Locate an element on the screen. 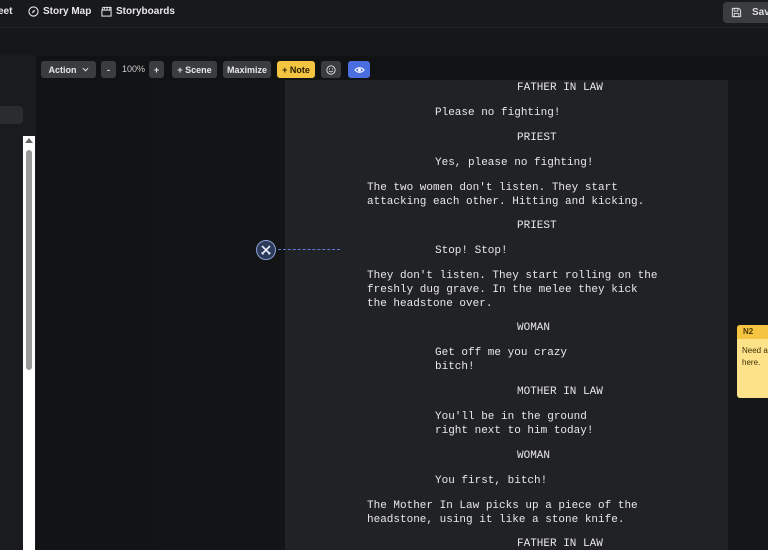 This screenshot has height=550, width=768. scene-marker is located at coordinates (266, 250).